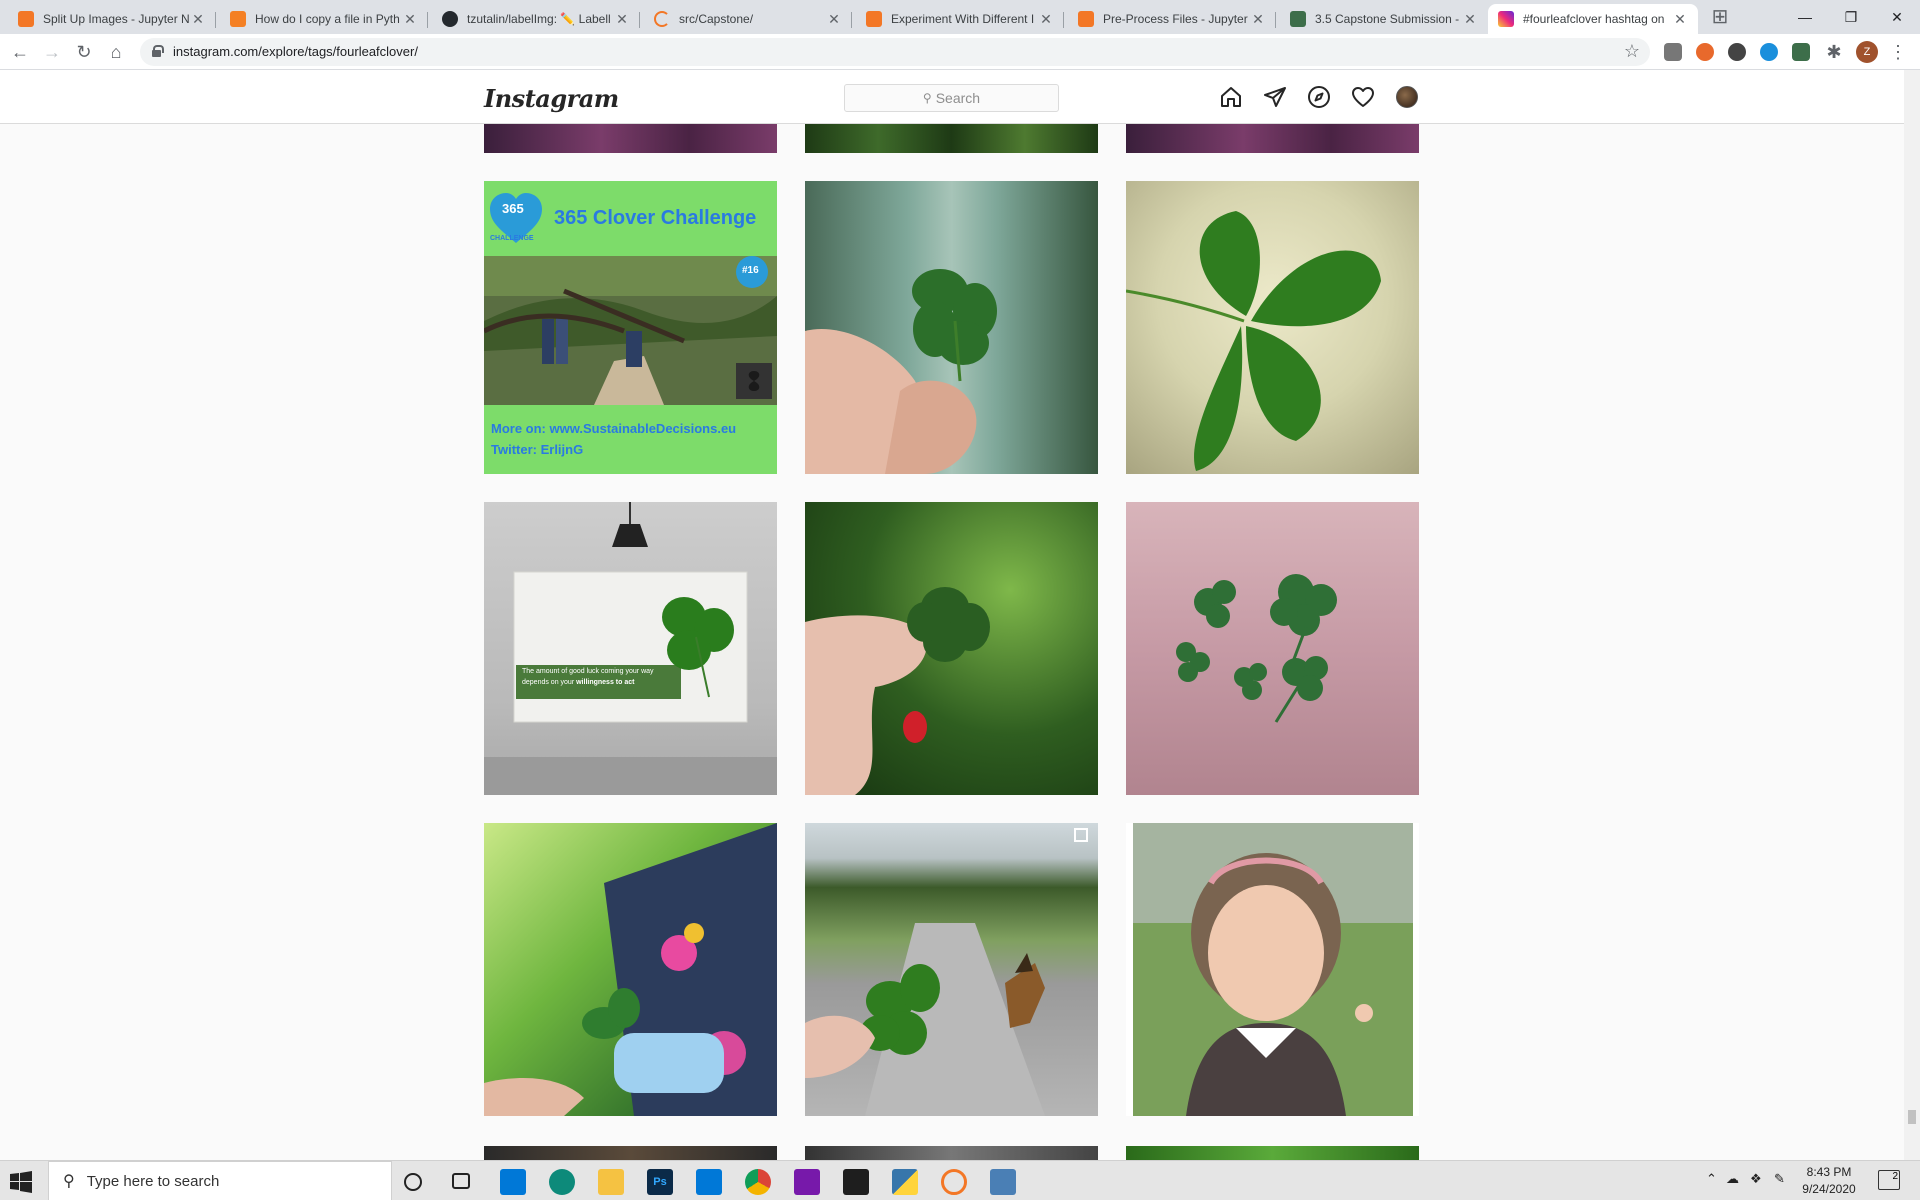  Describe the element at coordinates (52, 52) in the screenshot. I see `forward-icon: →` at that location.